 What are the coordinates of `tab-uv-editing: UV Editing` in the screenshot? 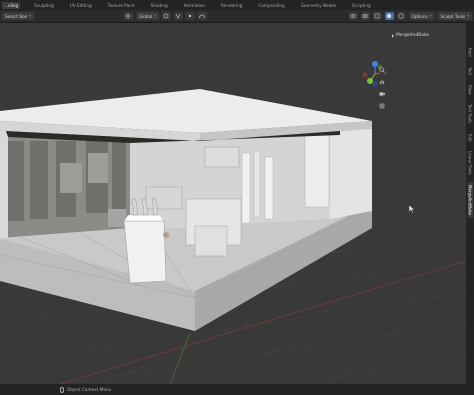 It's located at (81, 5).